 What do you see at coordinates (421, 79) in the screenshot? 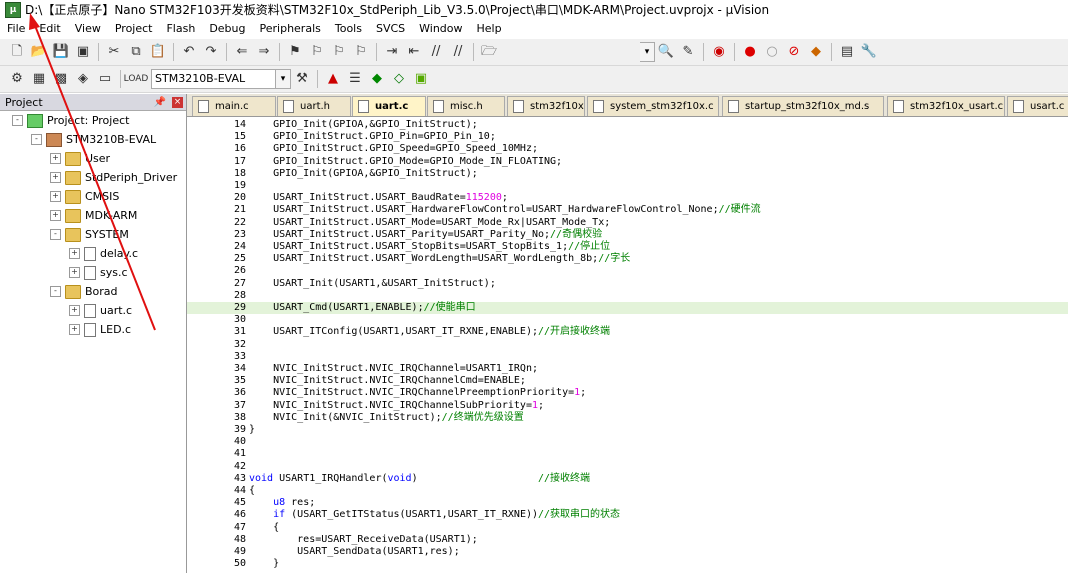
I see `select-software-packs-icon: ▣` at bounding box center [421, 79].